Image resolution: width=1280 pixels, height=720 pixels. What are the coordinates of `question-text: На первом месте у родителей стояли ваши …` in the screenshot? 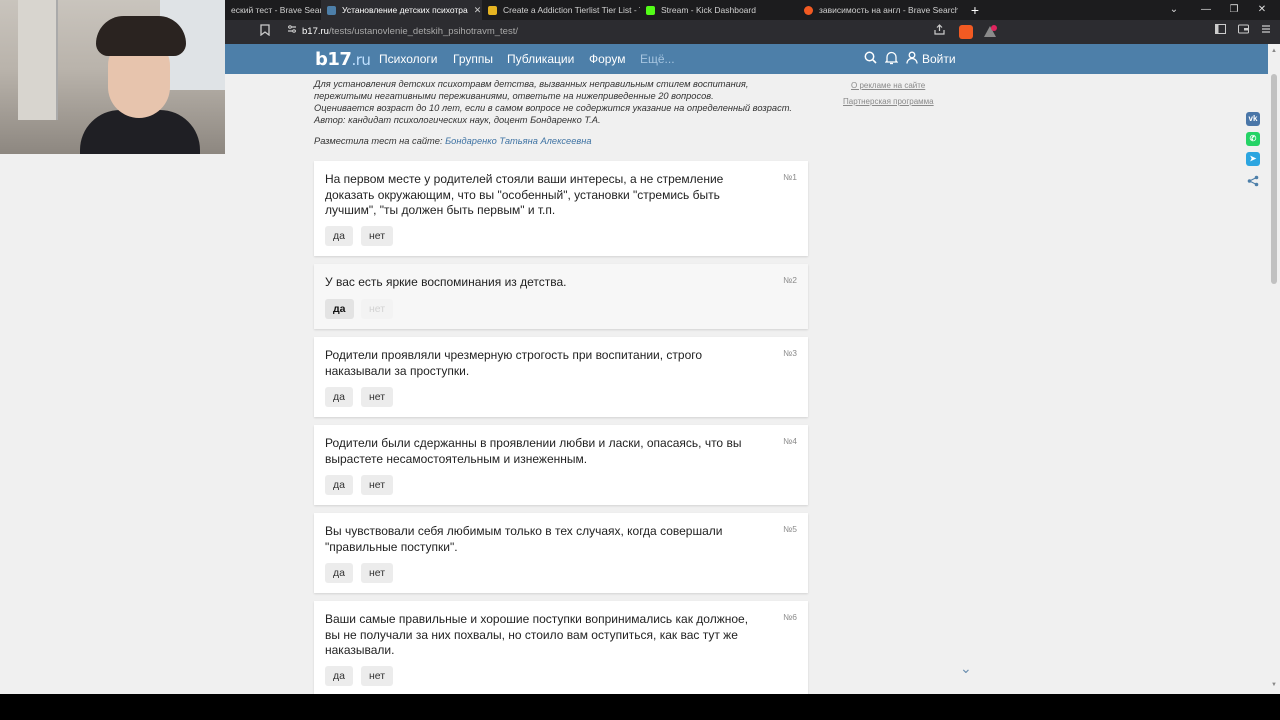 It's located at (524, 194).